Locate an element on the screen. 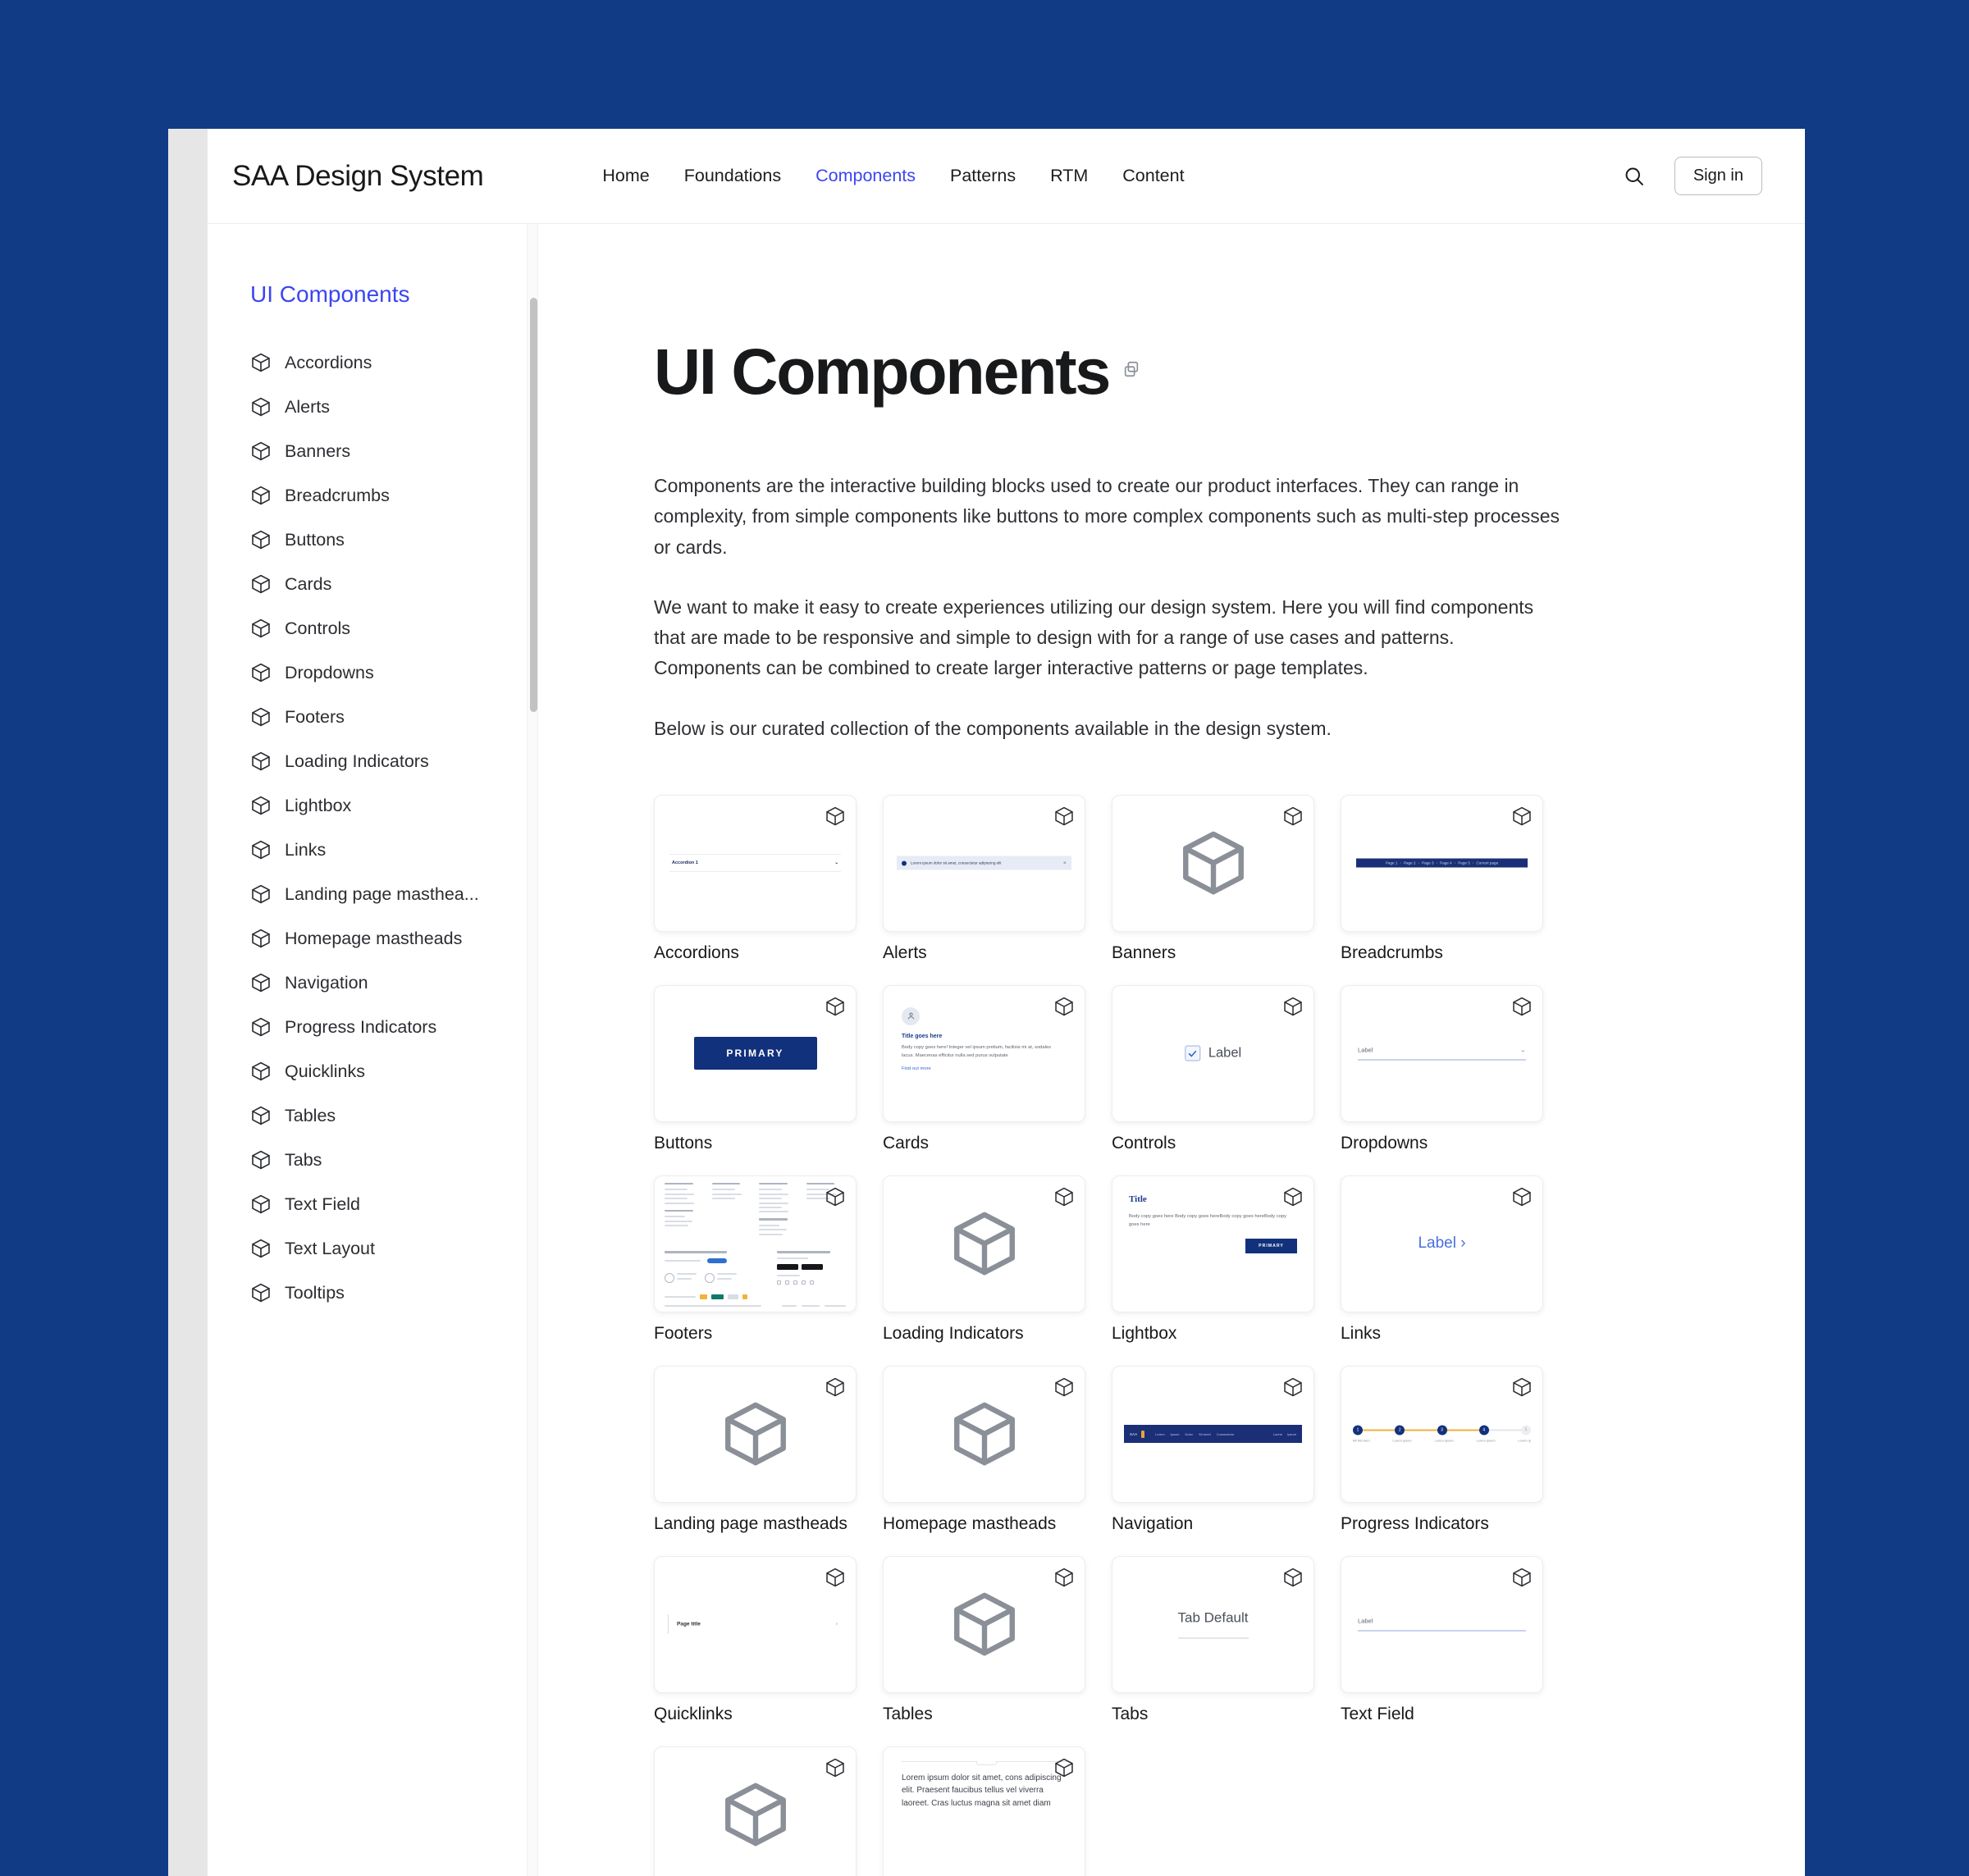  quicklink-preview: Page title › is located at coordinates (755, 1624).